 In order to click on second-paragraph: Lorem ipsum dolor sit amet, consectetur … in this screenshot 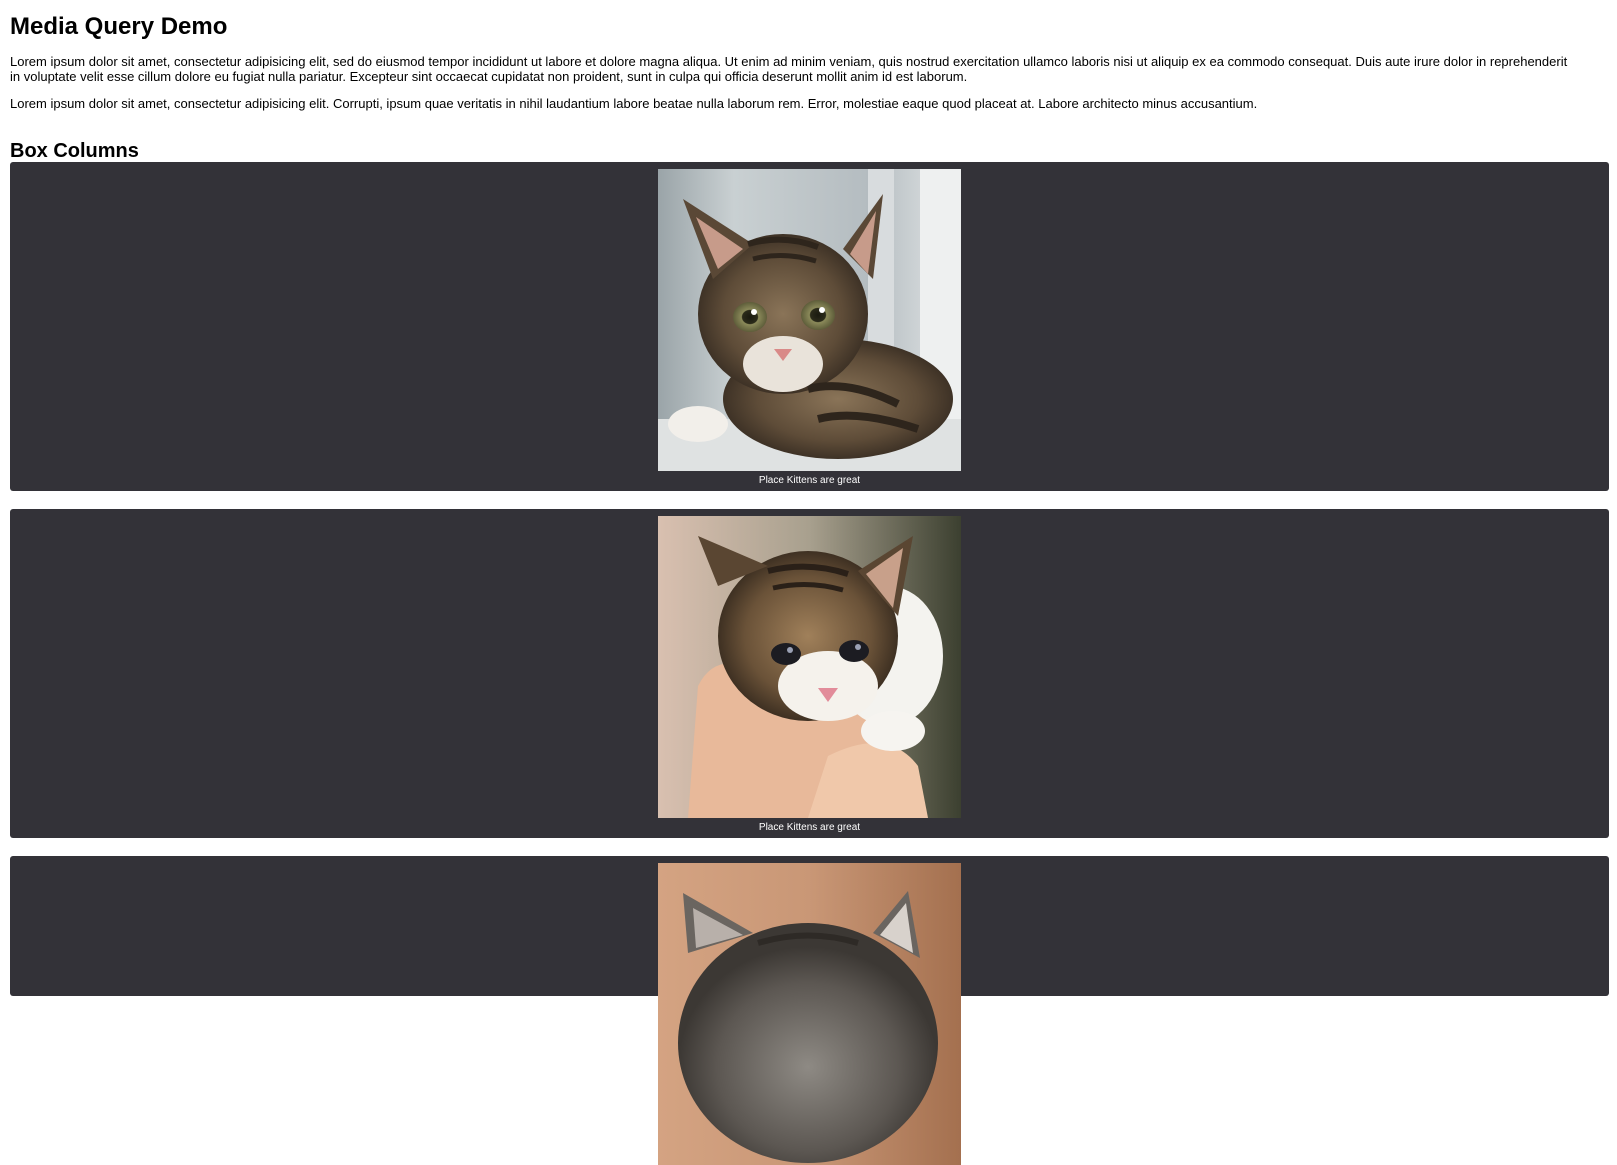, I will do `click(634, 103)`.